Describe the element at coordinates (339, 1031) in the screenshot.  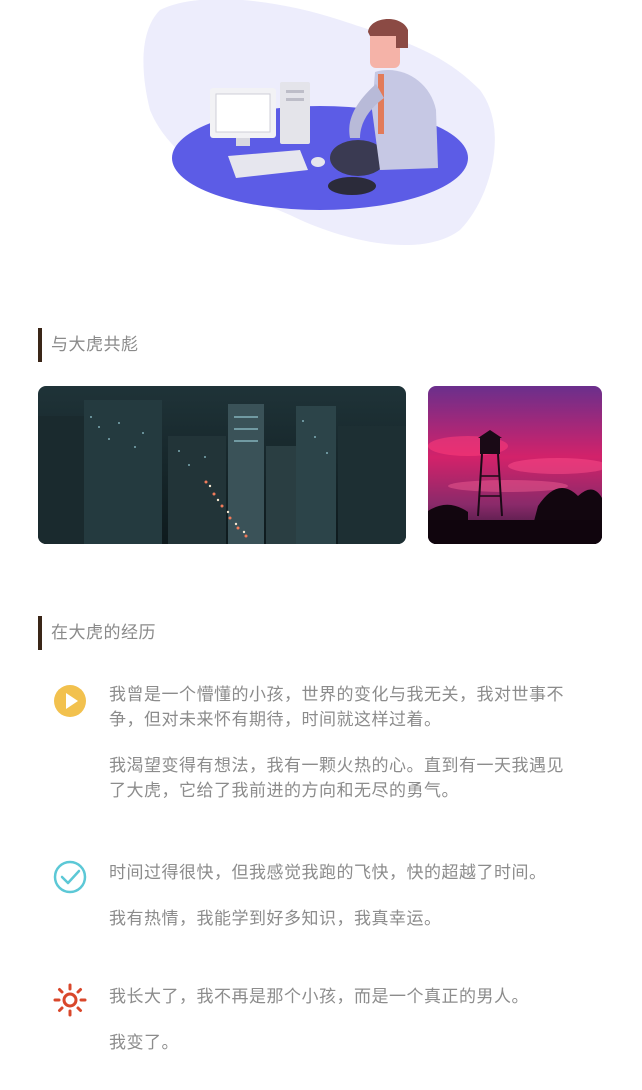
I see `timeline-text: 我长大了，我不再是那个小孩，而是一个真正的男人。 我变了。` at that location.